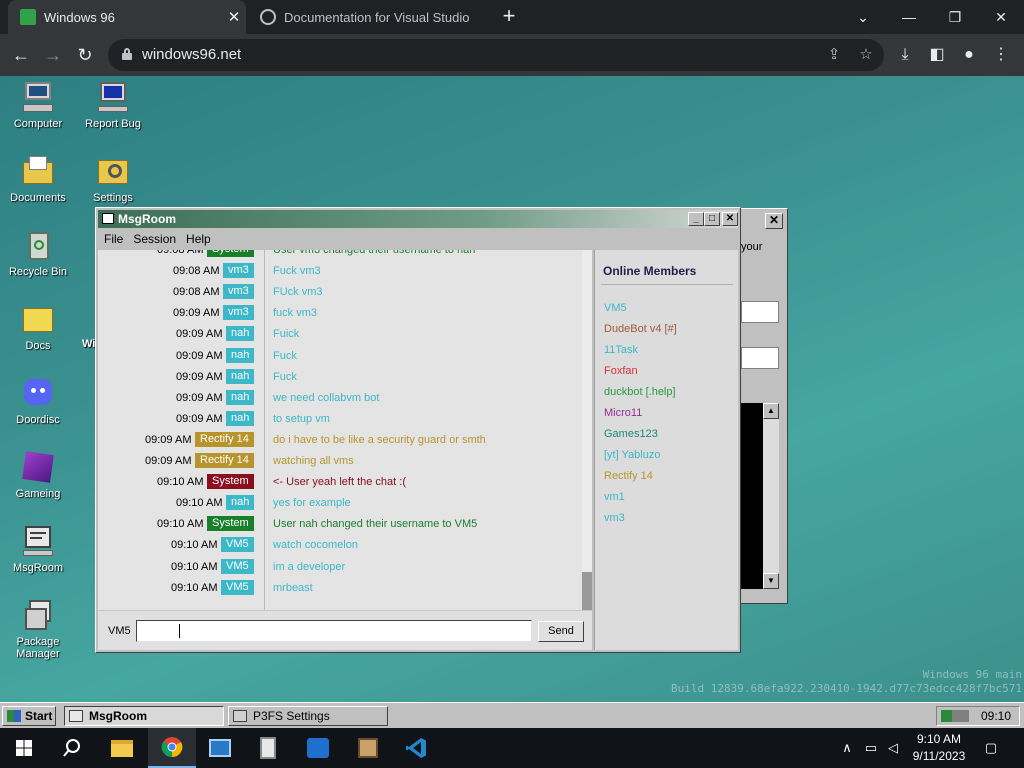  Describe the element at coordinates (771, 581) in the screenshot. I see `scroll-down-icon: ▼` at that location.